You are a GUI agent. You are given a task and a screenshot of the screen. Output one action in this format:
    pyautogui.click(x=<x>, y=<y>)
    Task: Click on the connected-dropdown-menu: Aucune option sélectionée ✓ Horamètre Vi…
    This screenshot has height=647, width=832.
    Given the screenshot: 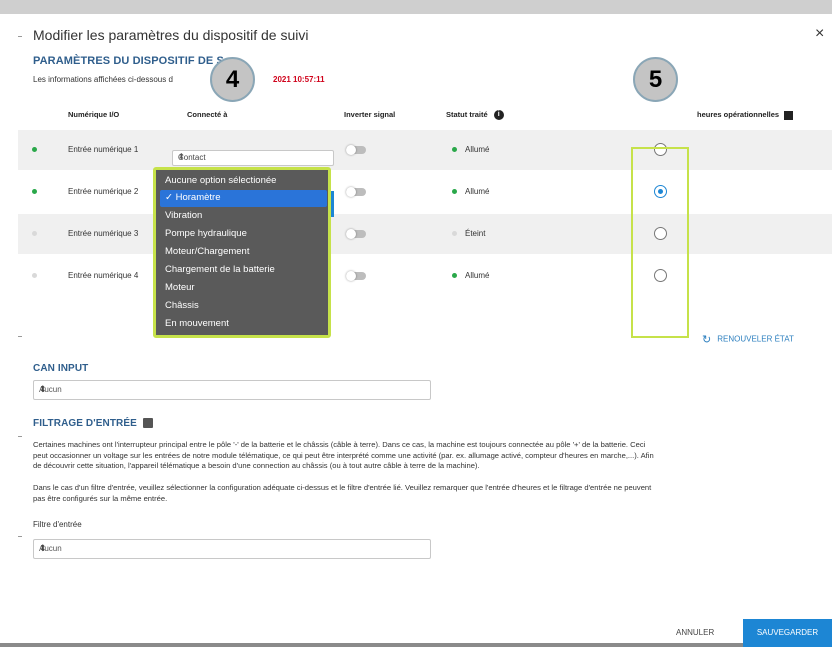 What is the action you would take?
    pyautogui.click(x=242, y=252)
    